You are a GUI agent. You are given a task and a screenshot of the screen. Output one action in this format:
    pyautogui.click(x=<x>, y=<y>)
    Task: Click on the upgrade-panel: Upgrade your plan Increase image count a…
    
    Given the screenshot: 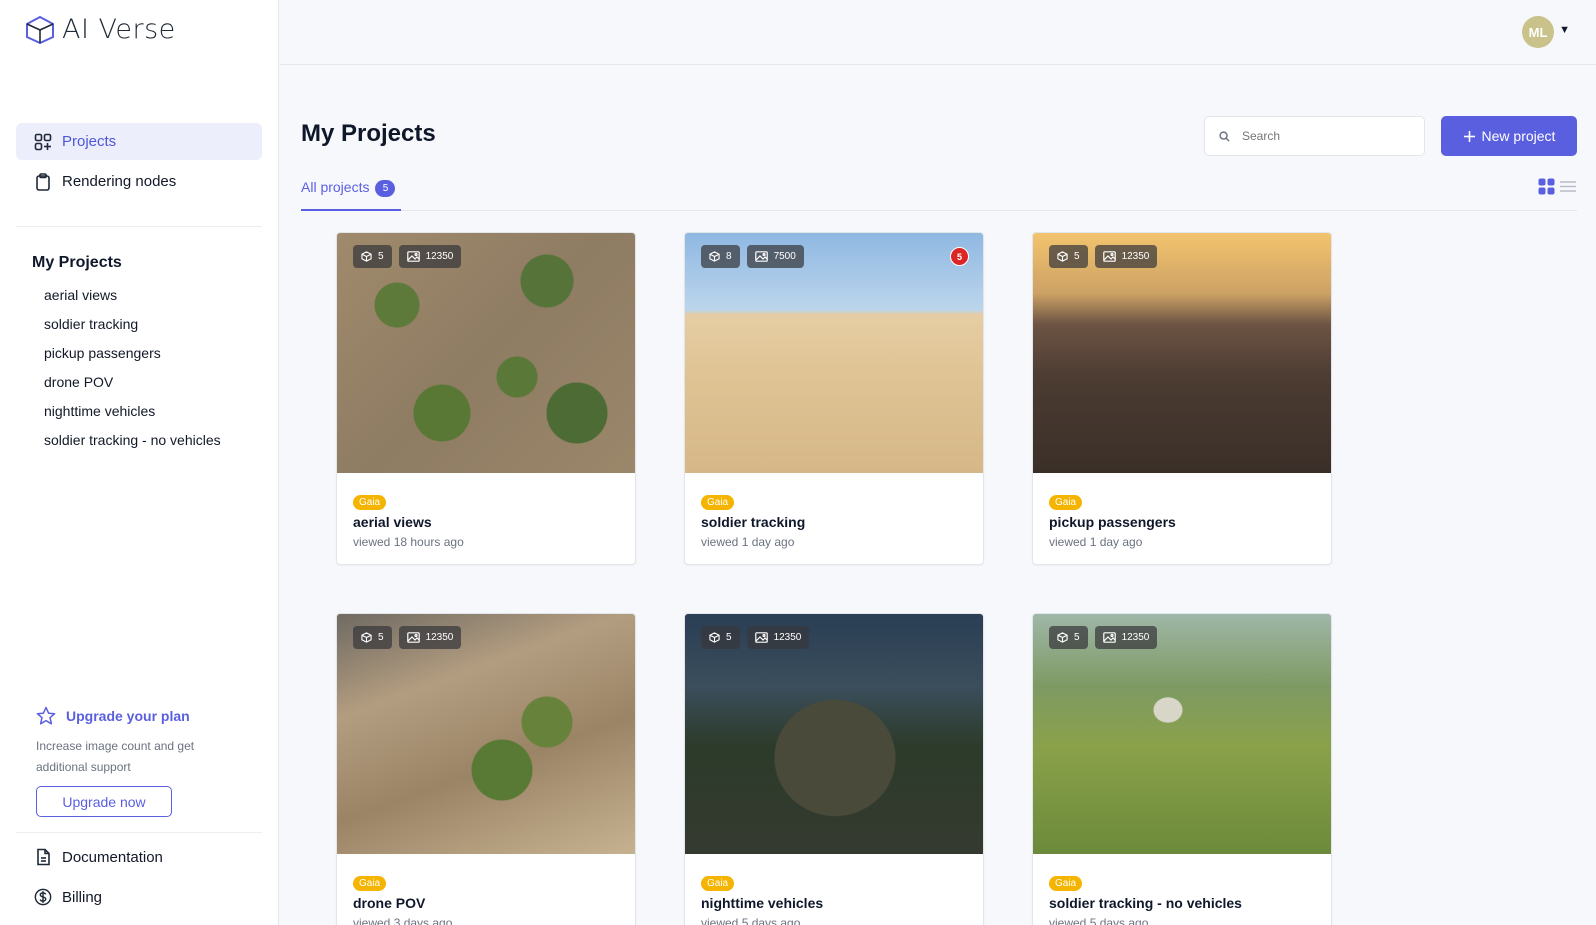 What is the action you would take?
    pyautogui.click(x=136, y=761)
    